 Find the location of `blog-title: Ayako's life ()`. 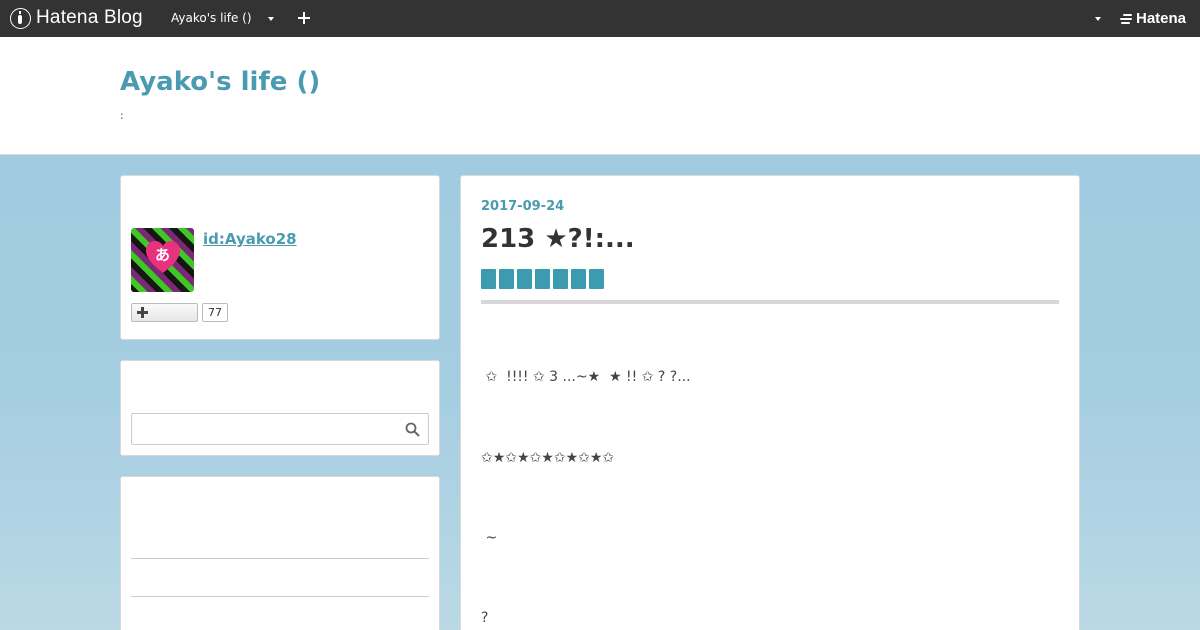

blog-title: Ayako's life () is located at coordinates (220, 82).